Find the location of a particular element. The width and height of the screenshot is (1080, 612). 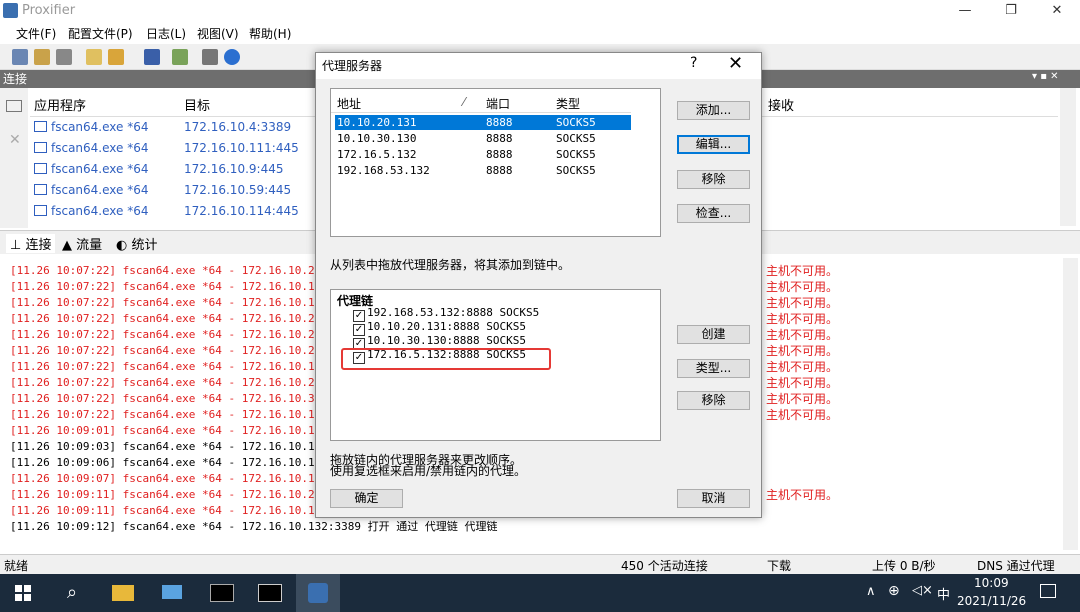

connections-scrollbar is located at coordinates (1068, 157).